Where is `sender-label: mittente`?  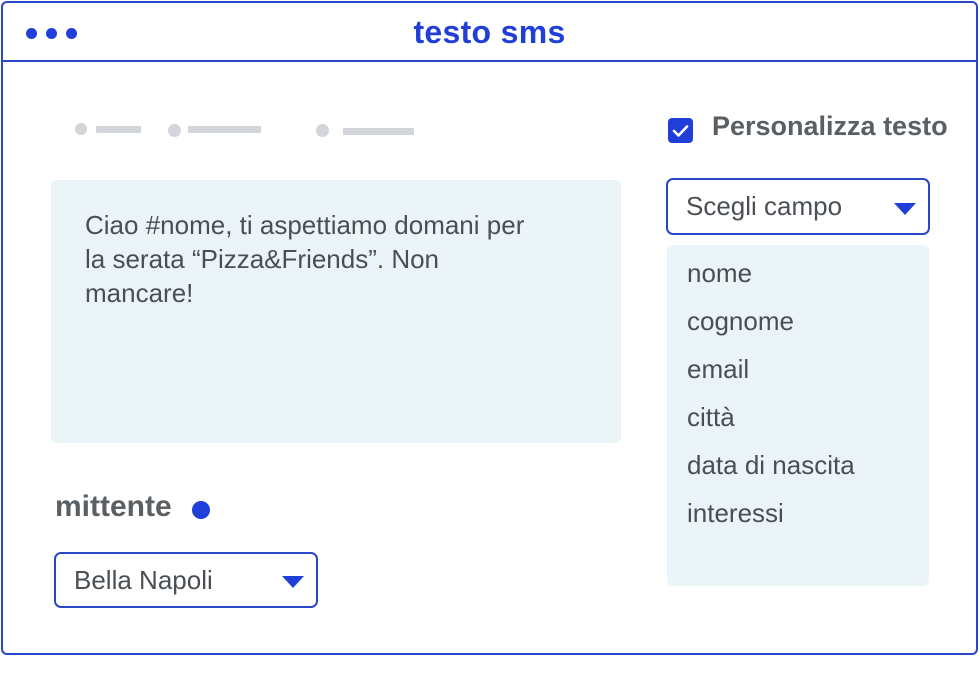
sender-label: mittente is located at coordinates (113, 506).